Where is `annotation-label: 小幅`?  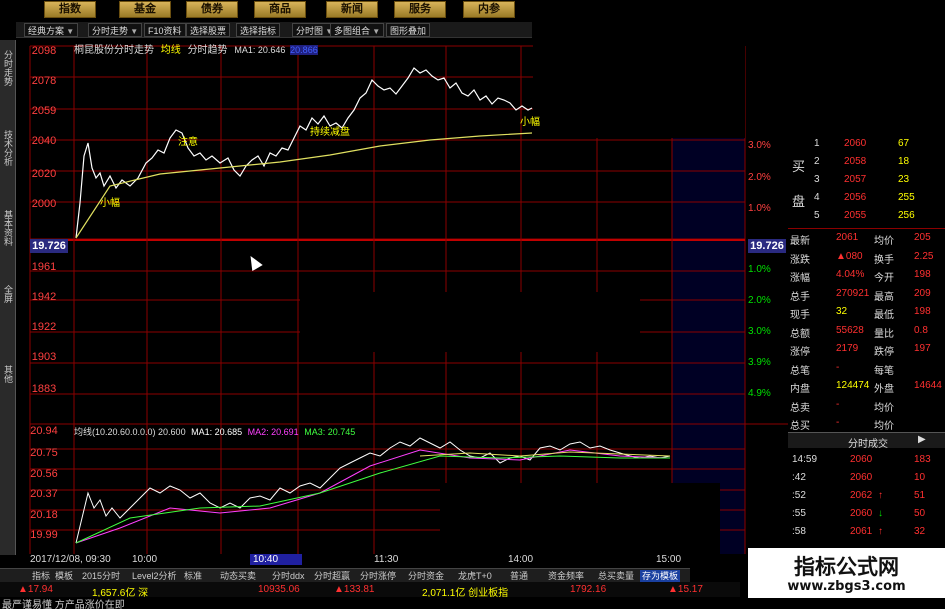 annotation-label: 小幅 is located at coordinates (530, 122).